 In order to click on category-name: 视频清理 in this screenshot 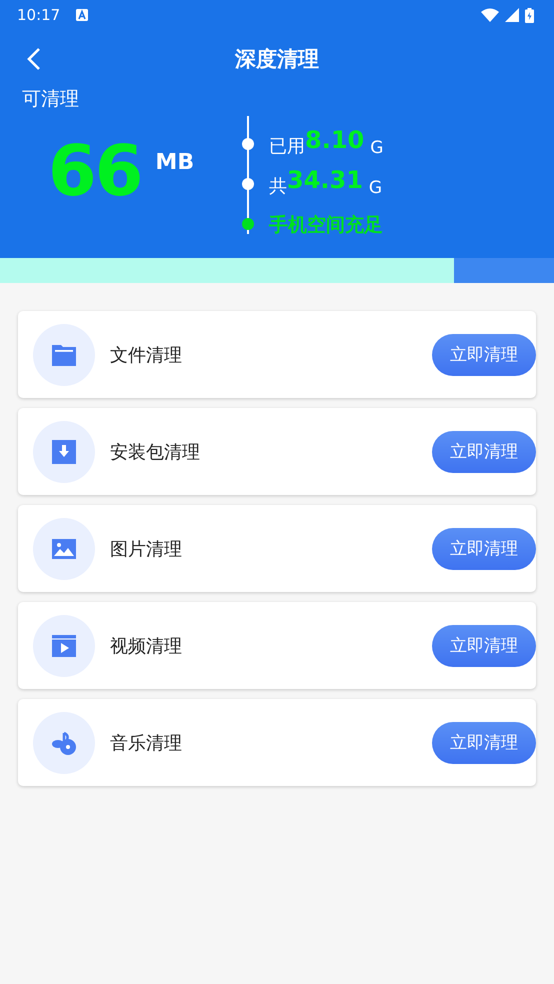, I will do `click(146, 646)`.